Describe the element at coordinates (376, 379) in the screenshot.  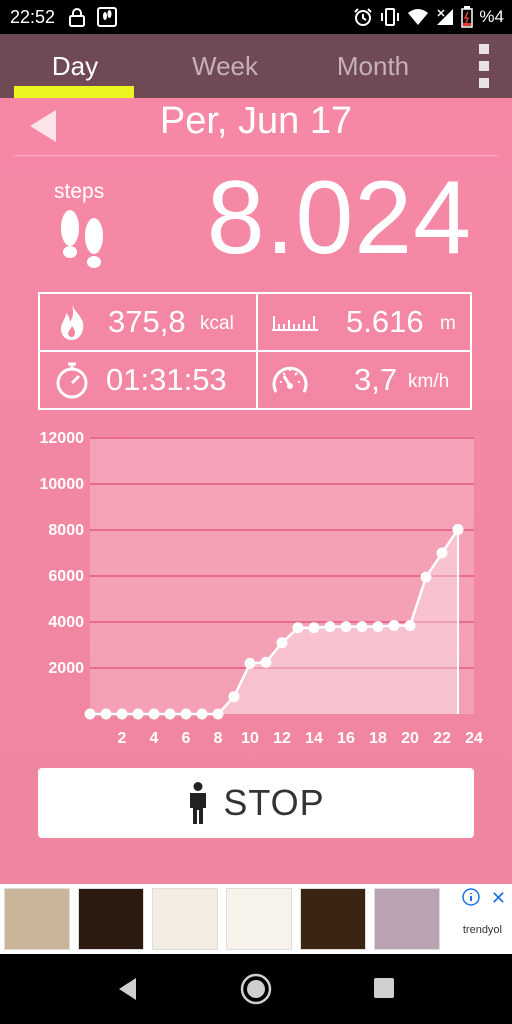
I see `speed-value: 3,7` at that location.